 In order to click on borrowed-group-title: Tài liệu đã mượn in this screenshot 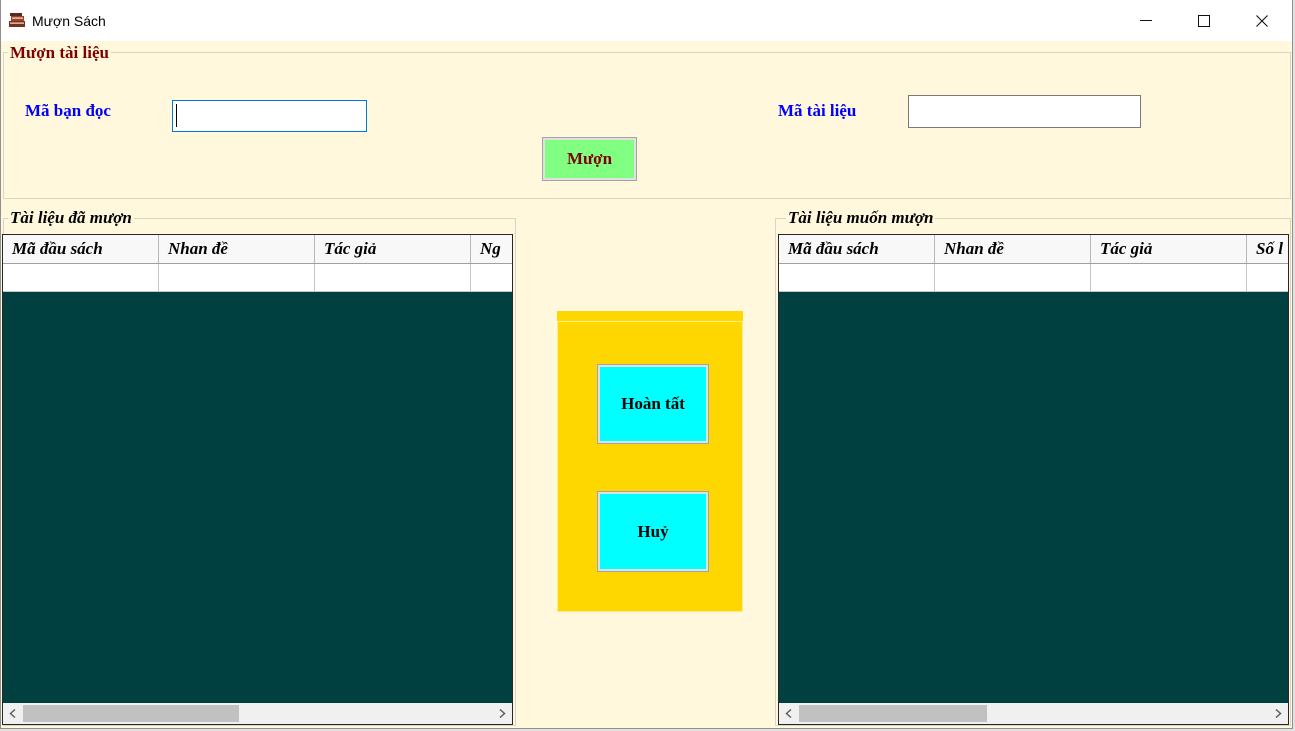, I will do `click(71, 218)`.